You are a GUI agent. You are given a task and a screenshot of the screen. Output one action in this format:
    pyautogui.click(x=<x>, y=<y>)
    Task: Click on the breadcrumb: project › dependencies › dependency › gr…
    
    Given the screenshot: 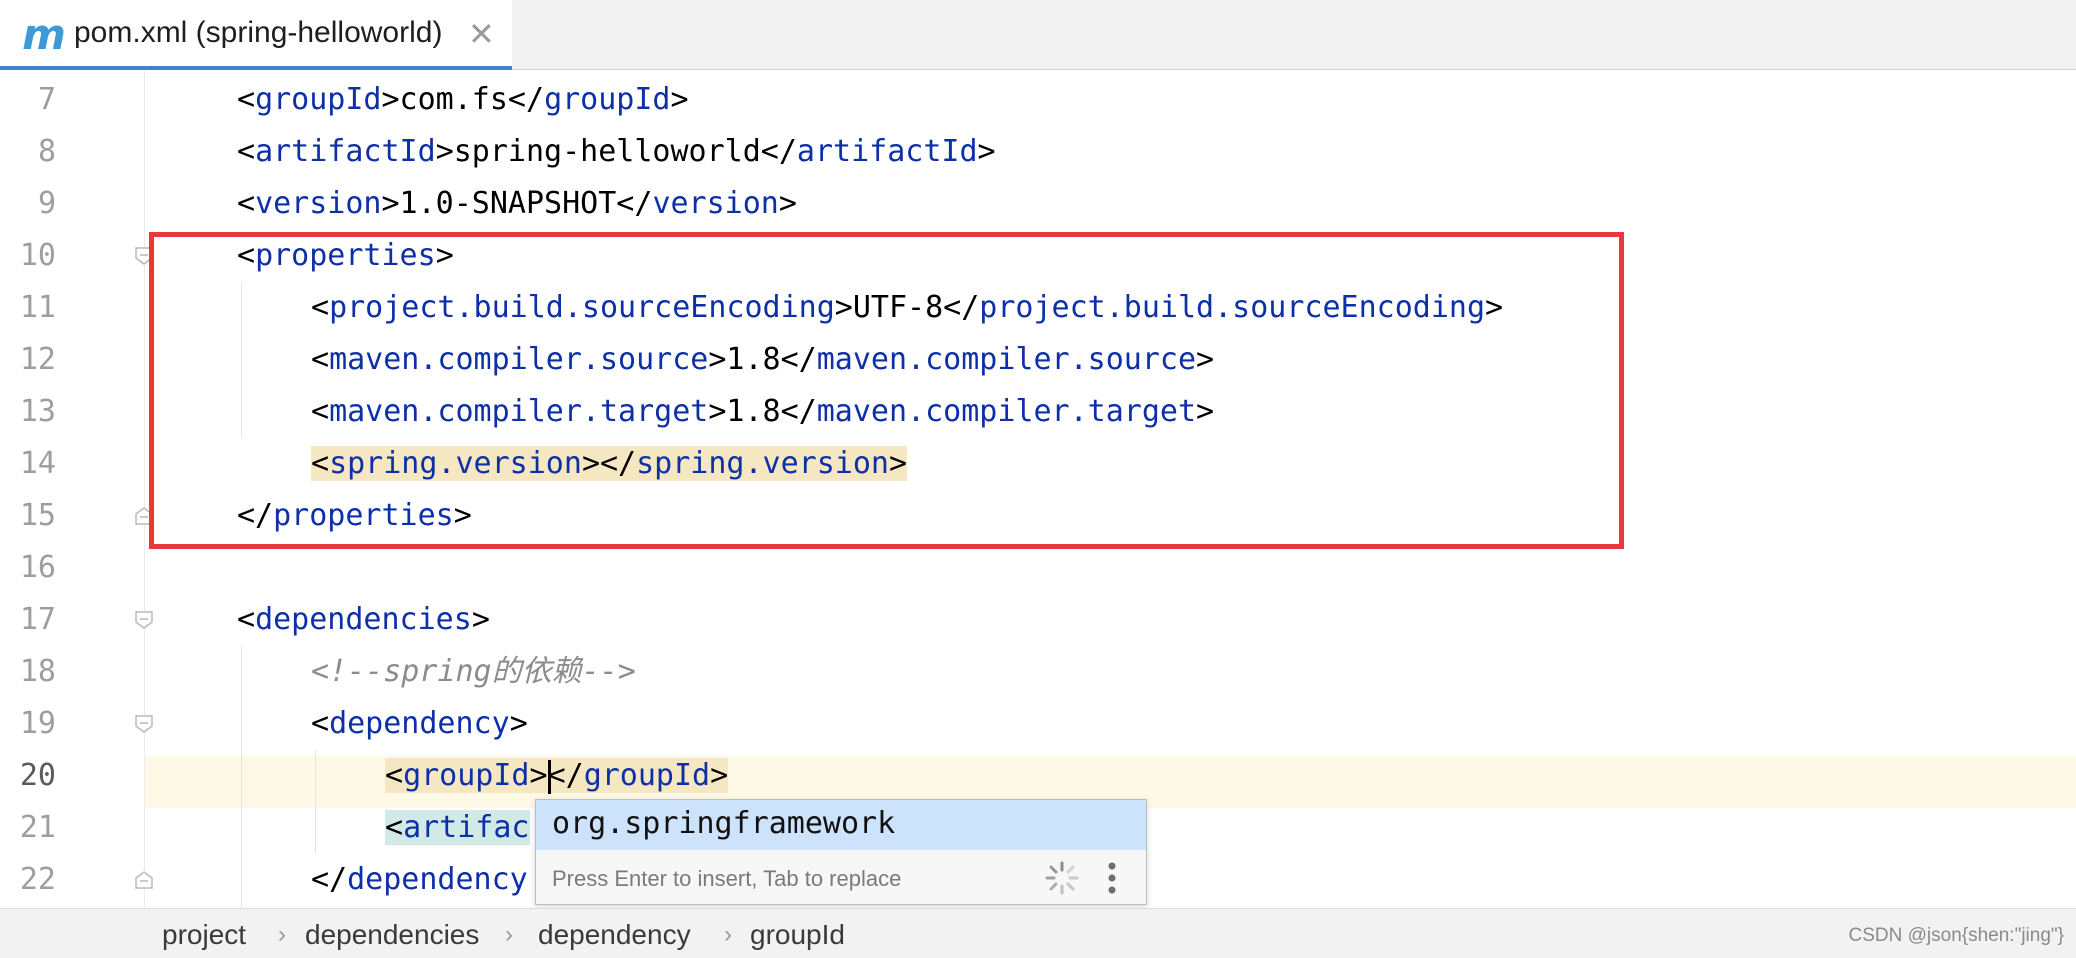 What is the action you would take?
    pyautogui.click(x=1038, y=933)
    